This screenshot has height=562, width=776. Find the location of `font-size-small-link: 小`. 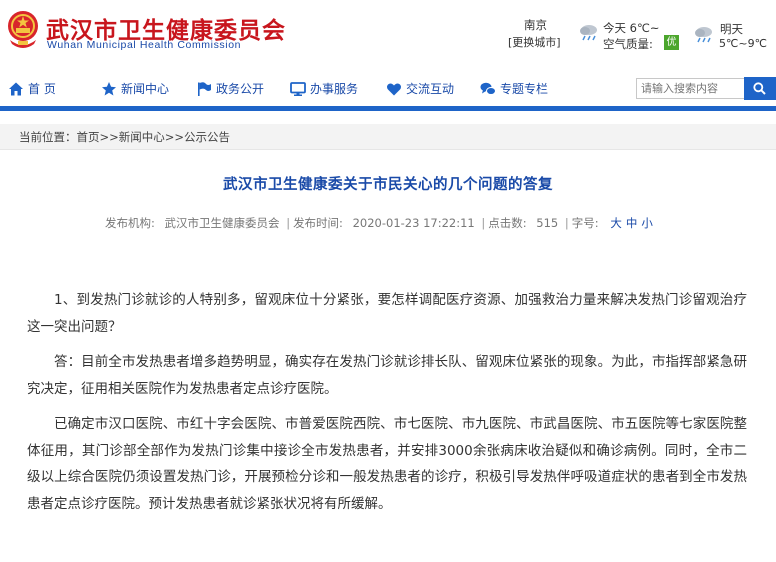

font-size-small-link: 小 is located at coordinates (647, 223).